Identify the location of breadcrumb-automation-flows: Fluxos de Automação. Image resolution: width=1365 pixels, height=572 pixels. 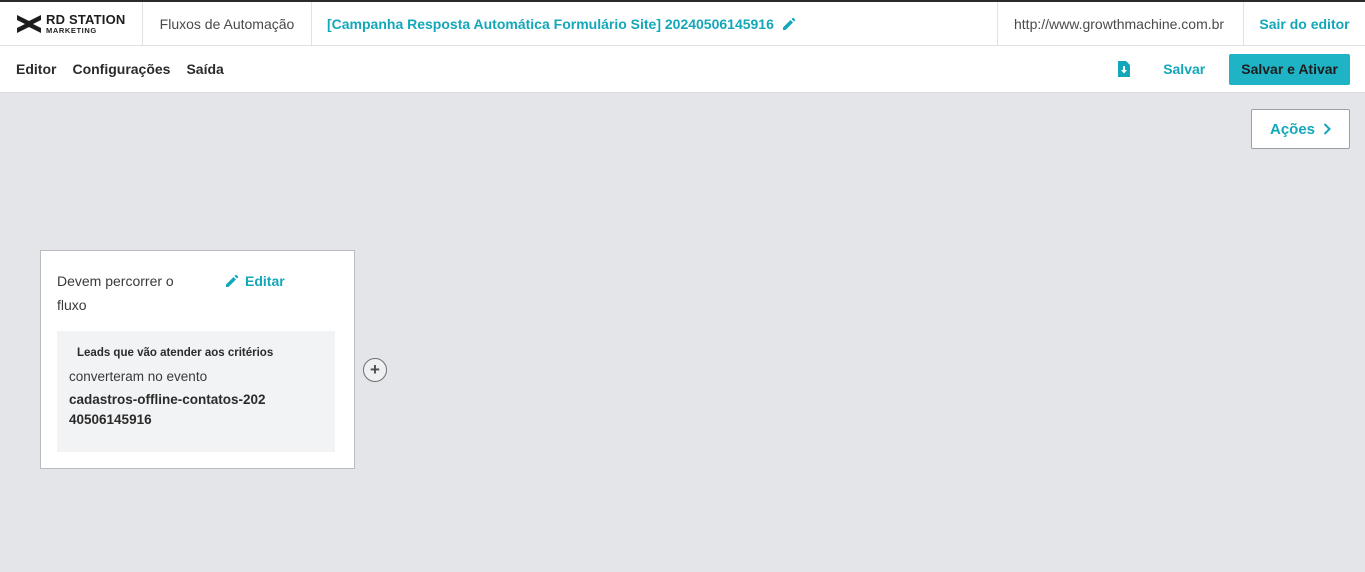
(227, 23).